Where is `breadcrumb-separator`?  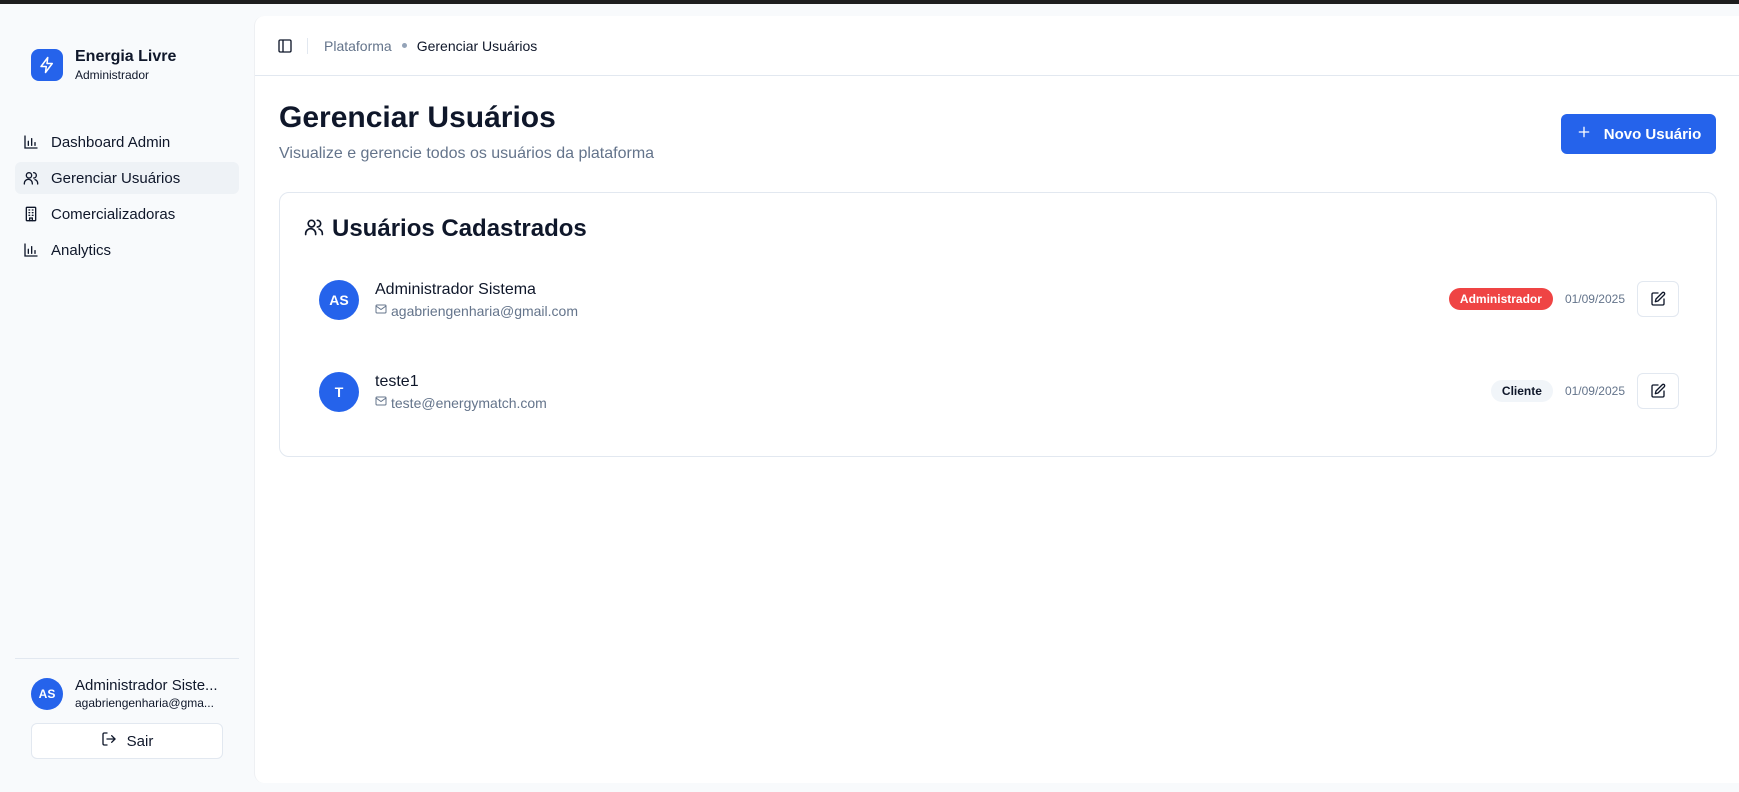
breadcrumb-separator is located at coordinates (404, 45).